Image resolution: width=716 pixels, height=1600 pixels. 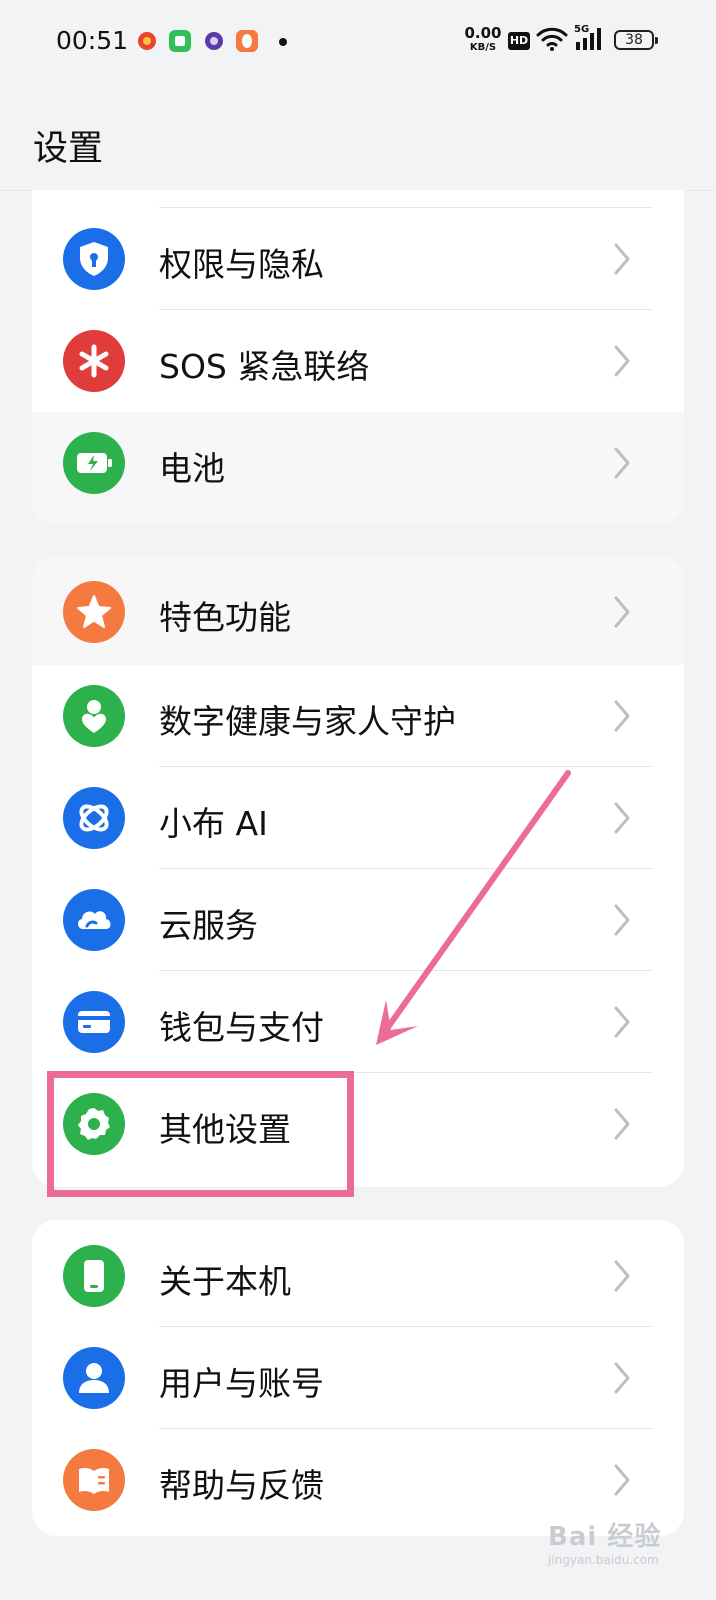 What do you see at coordinates (94, 259) in the screenshot?
I see `shield-icon` at bounding box center [94, 259].